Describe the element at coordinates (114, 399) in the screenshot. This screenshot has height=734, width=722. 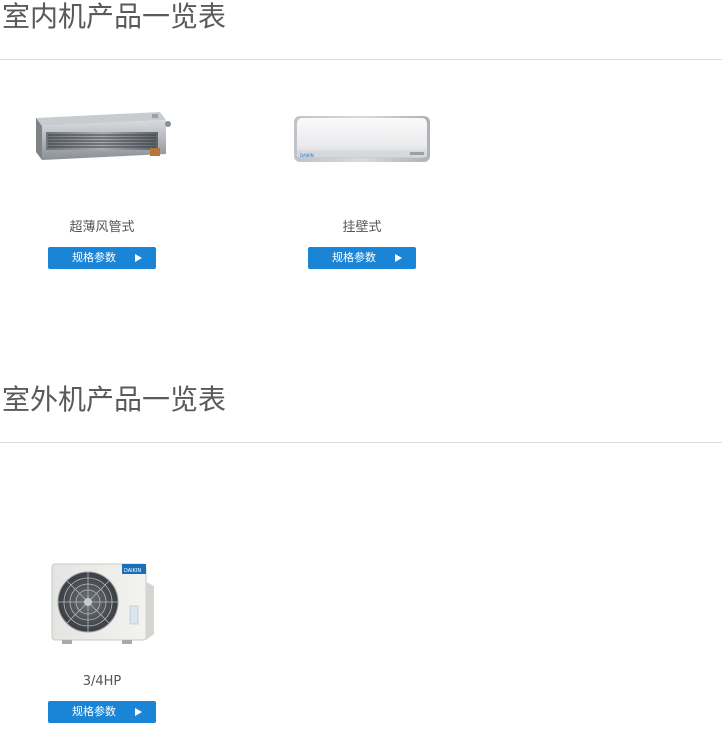
I see `outdoor-section-title: 室外机产品一览表` at that location.